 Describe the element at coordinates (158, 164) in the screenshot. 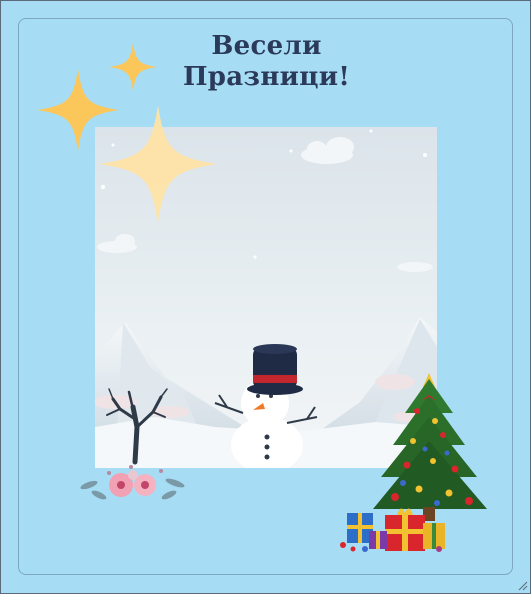

I see `faint-star-icon` at that location.